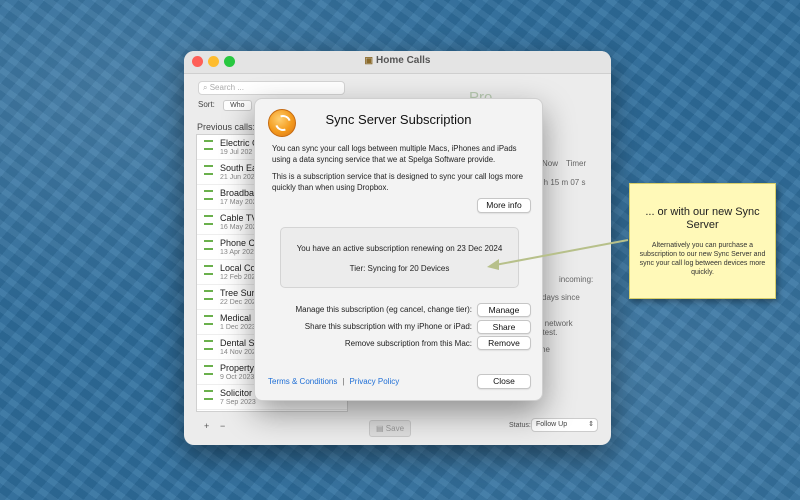 The width and height of the screenshot is (800, 500). I want to click on status-label: Status:, so click(520, 425).